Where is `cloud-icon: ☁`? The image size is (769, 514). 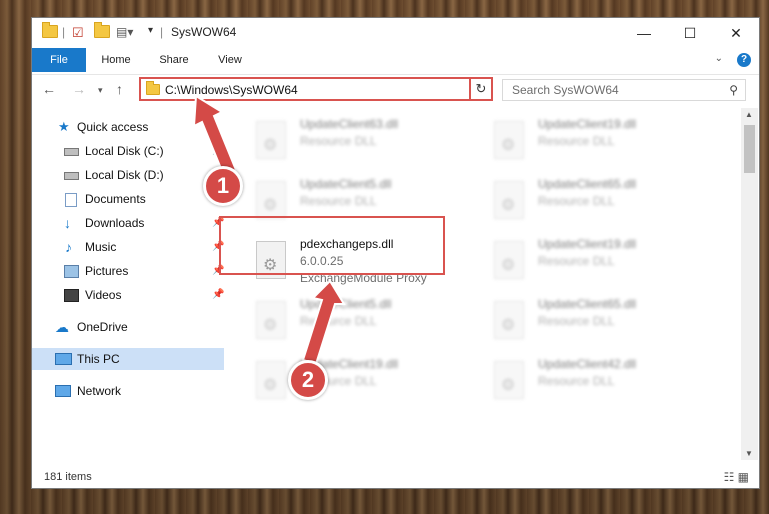
cloud-icon: ☁ is located at coordinates (62, 327).